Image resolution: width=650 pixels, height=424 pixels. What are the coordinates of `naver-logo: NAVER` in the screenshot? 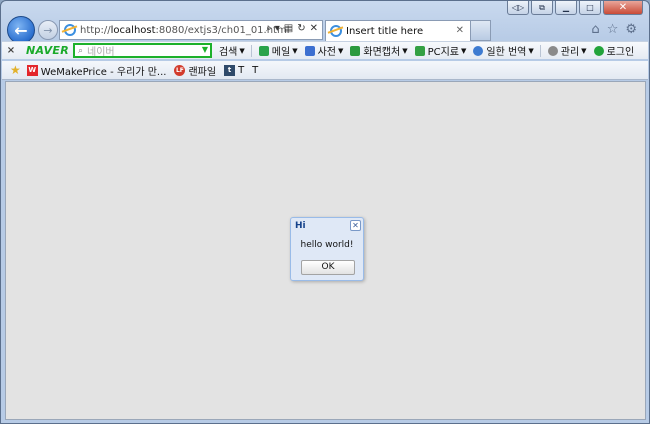 It's located at (47, 50).